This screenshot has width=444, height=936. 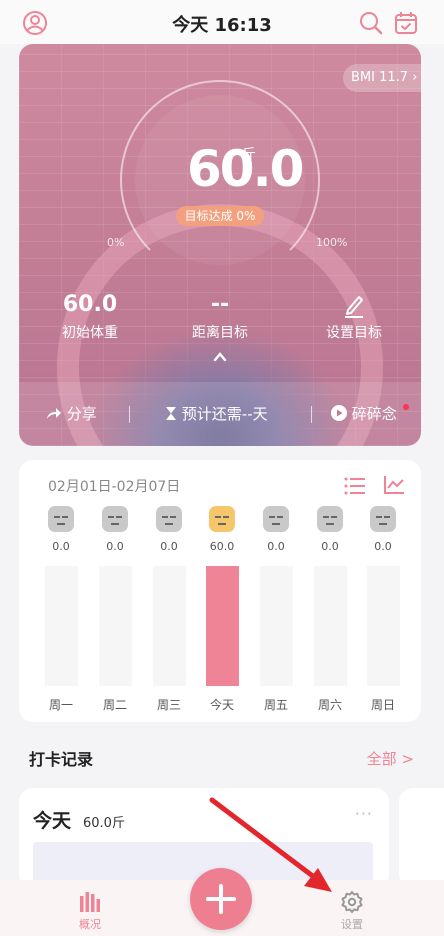 What do you see at coordinates (220, 304) in the screenshot?
I see `distance-to-goal-value: --` at bounding box center [220, 304].